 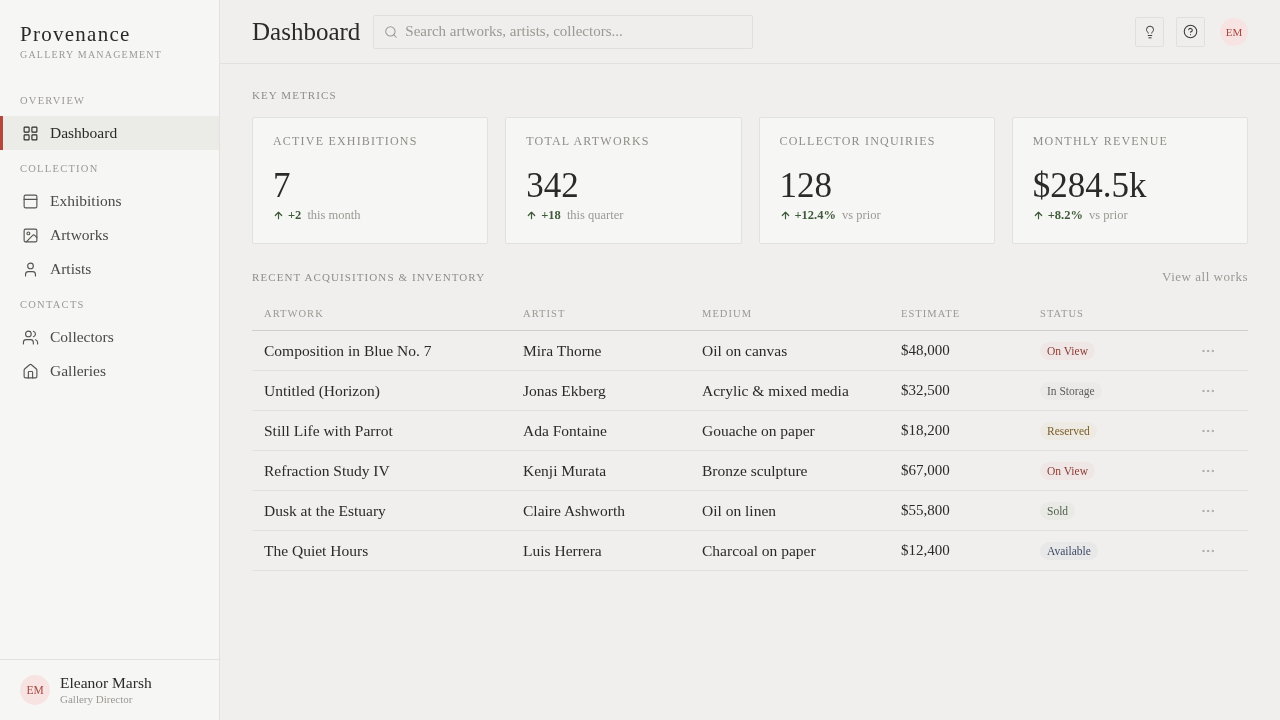 What do you see at coordinates (1065, 215) in the screenshot?
I see `metric-change: +8.2%` at bounding box center [1065, 215].